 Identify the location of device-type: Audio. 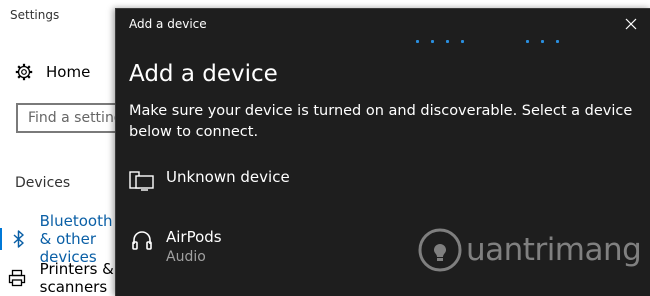
(186, 257).